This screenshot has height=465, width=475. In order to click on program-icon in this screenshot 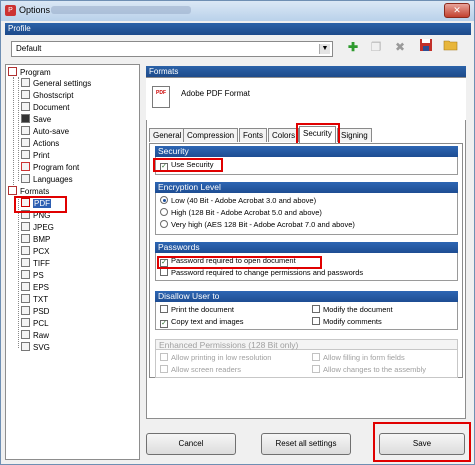, I will do `click(12, 71)`.